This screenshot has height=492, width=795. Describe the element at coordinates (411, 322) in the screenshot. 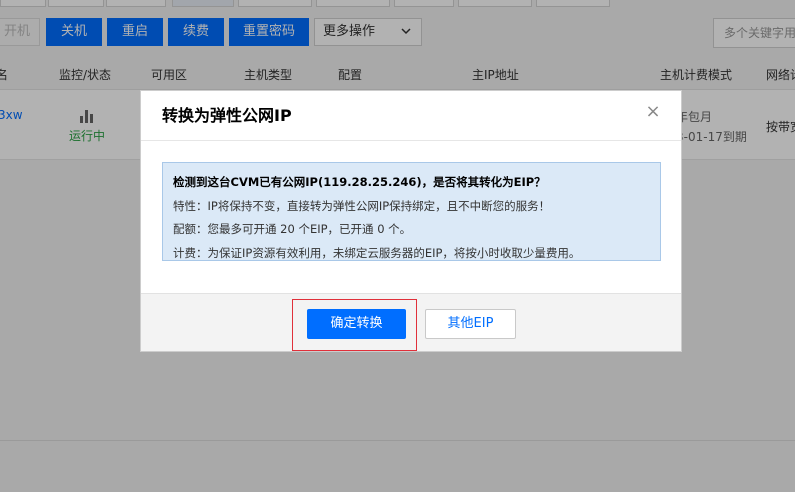

I see `dialog-footer: 确定转换 其他EIP` at that location.